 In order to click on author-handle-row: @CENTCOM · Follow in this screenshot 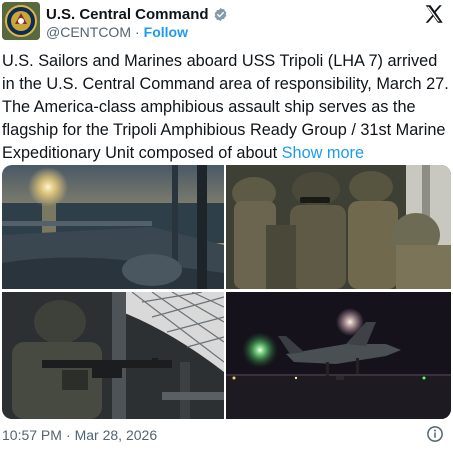, I will do `click(117, 32)`.